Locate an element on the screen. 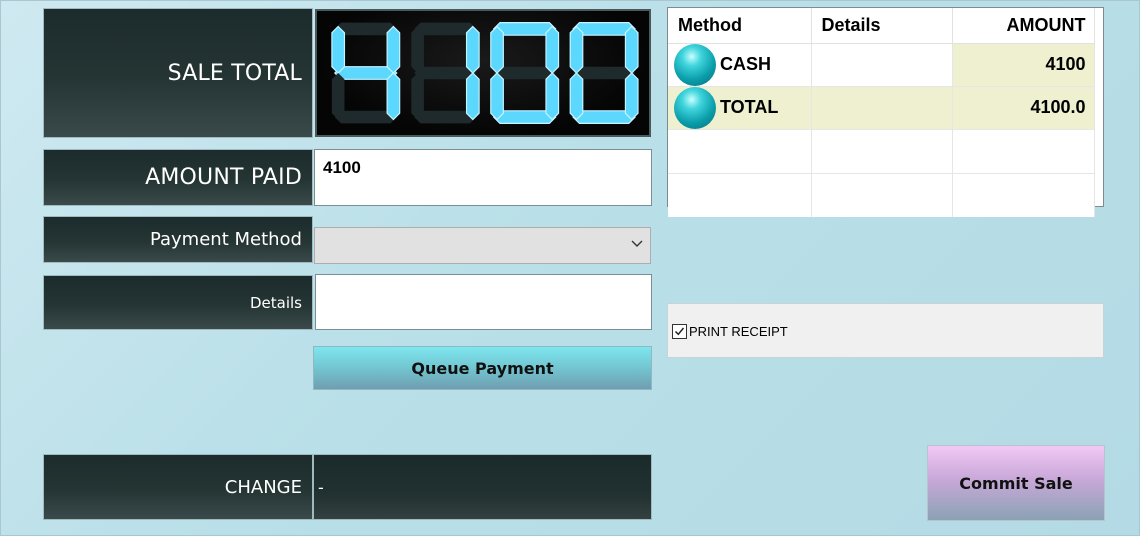 The height and width of the screenshot is (536, 1140). commit-sale-button: Commit Sale is located at coordinates (1016, 483).